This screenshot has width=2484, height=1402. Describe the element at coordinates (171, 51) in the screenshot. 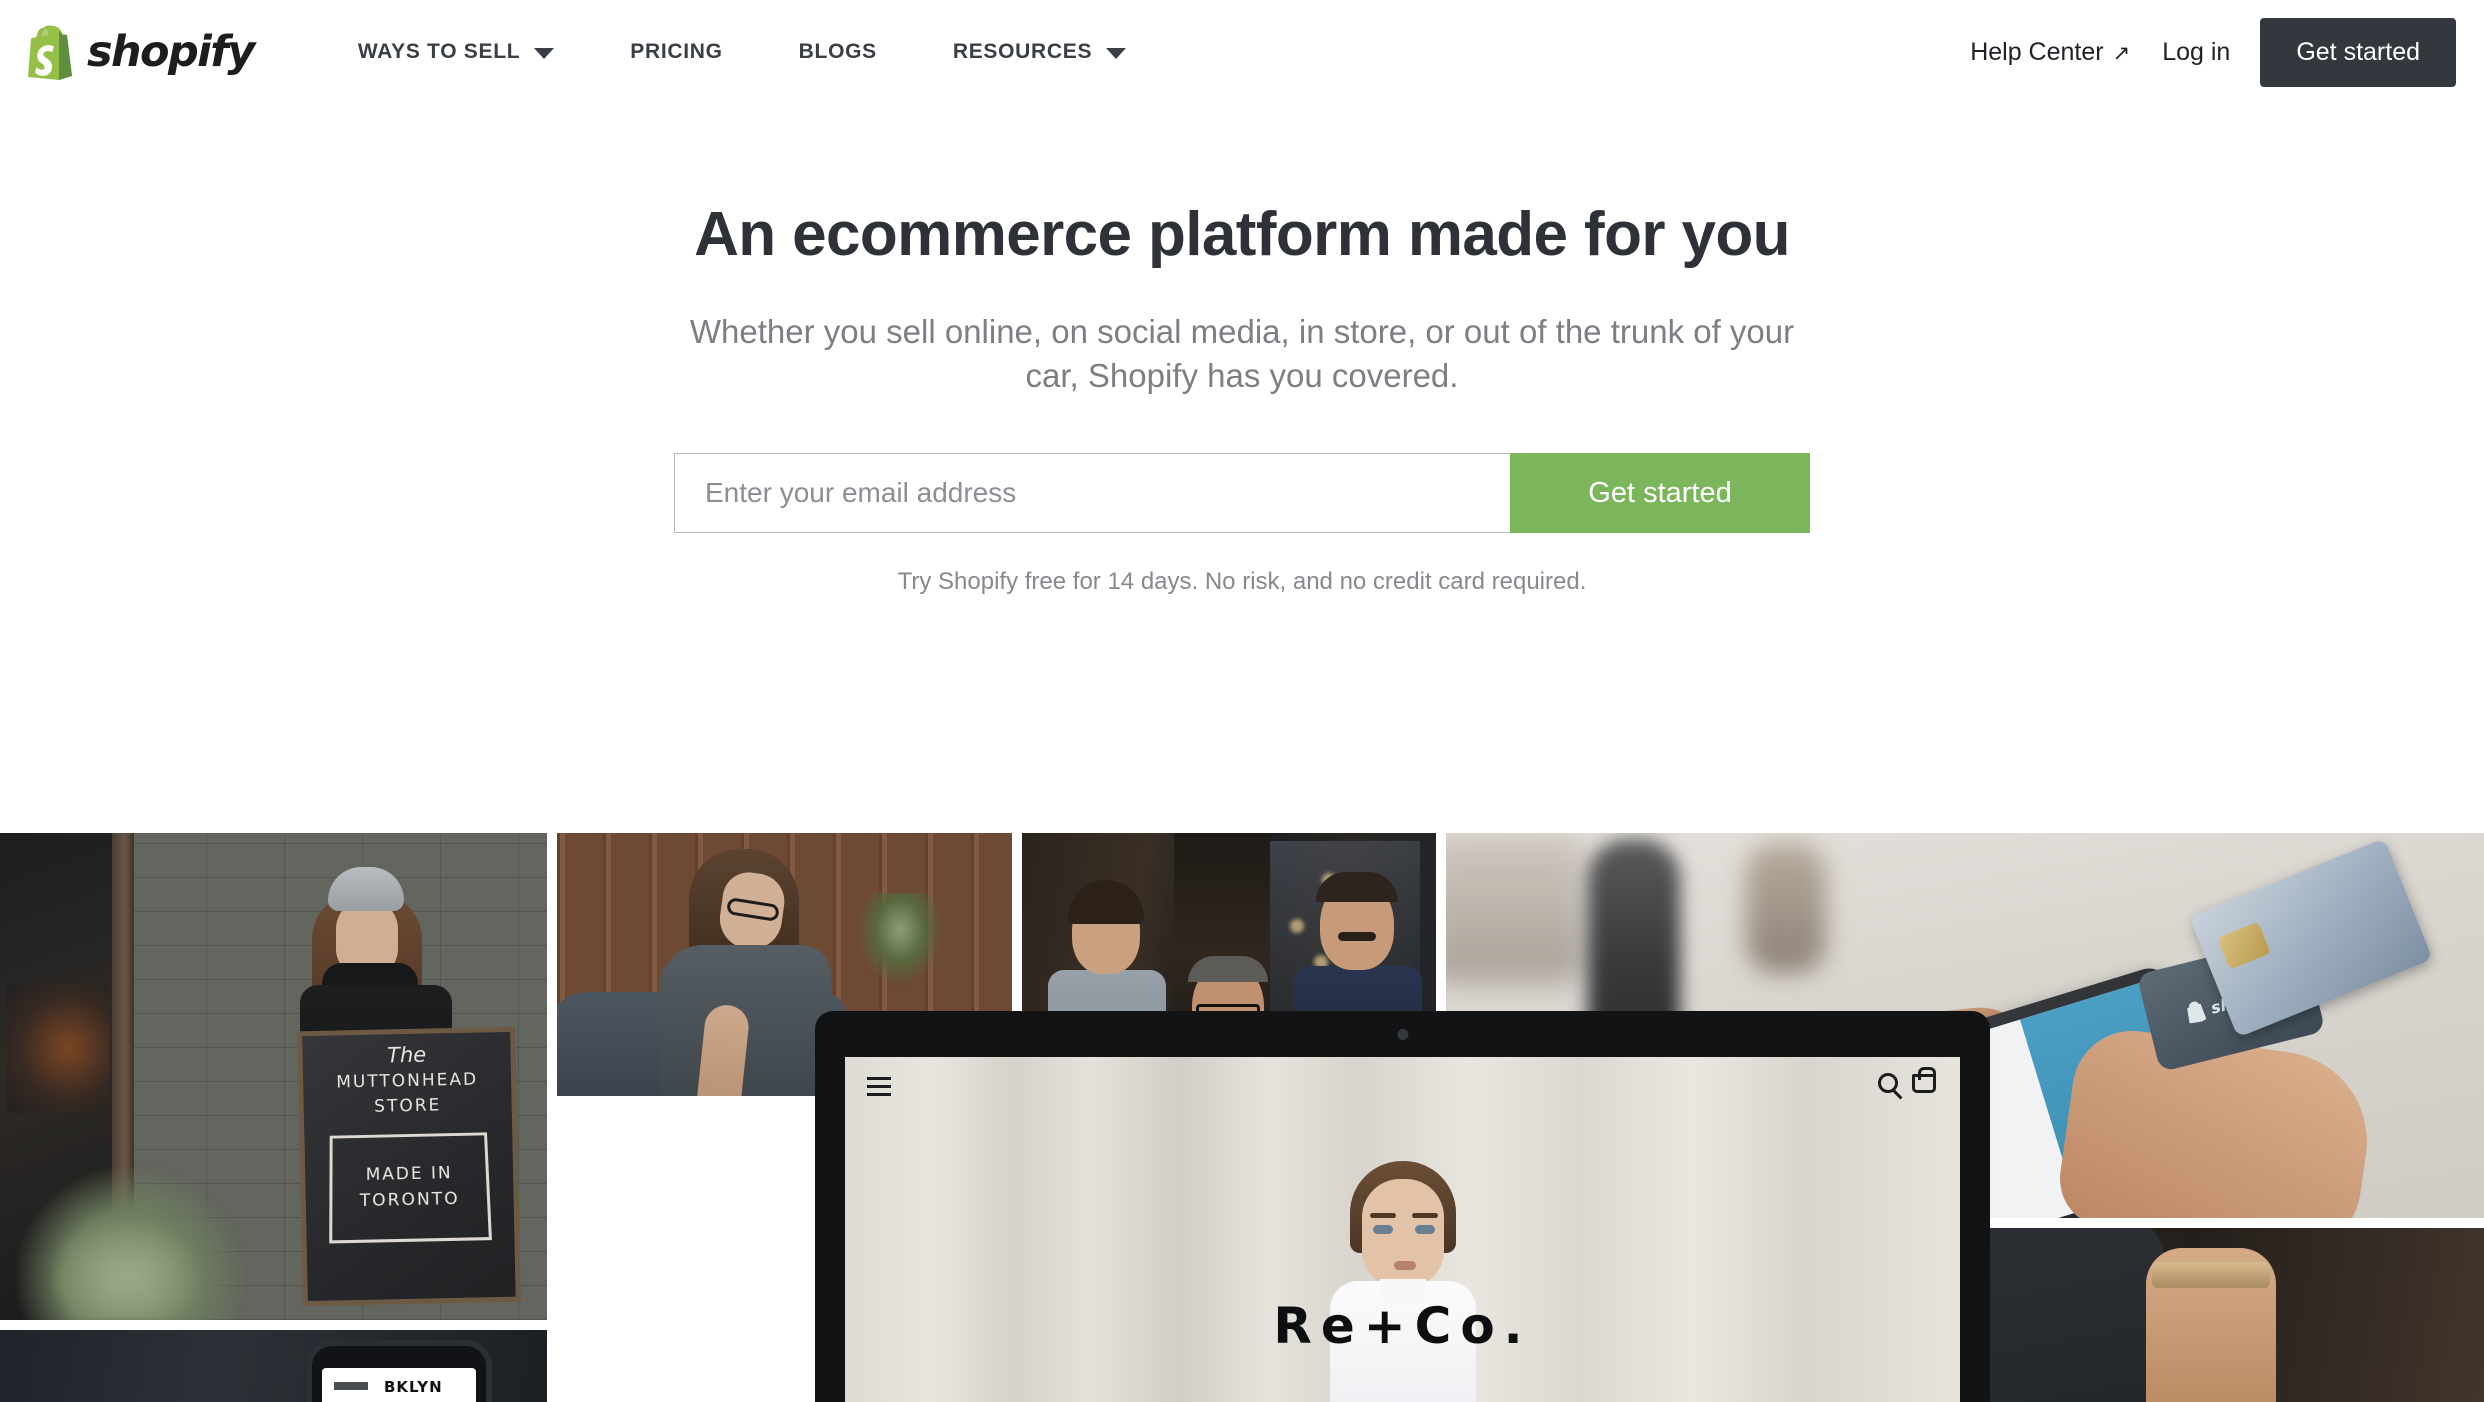

I see `shopify-wordmark: shopify` at that location.